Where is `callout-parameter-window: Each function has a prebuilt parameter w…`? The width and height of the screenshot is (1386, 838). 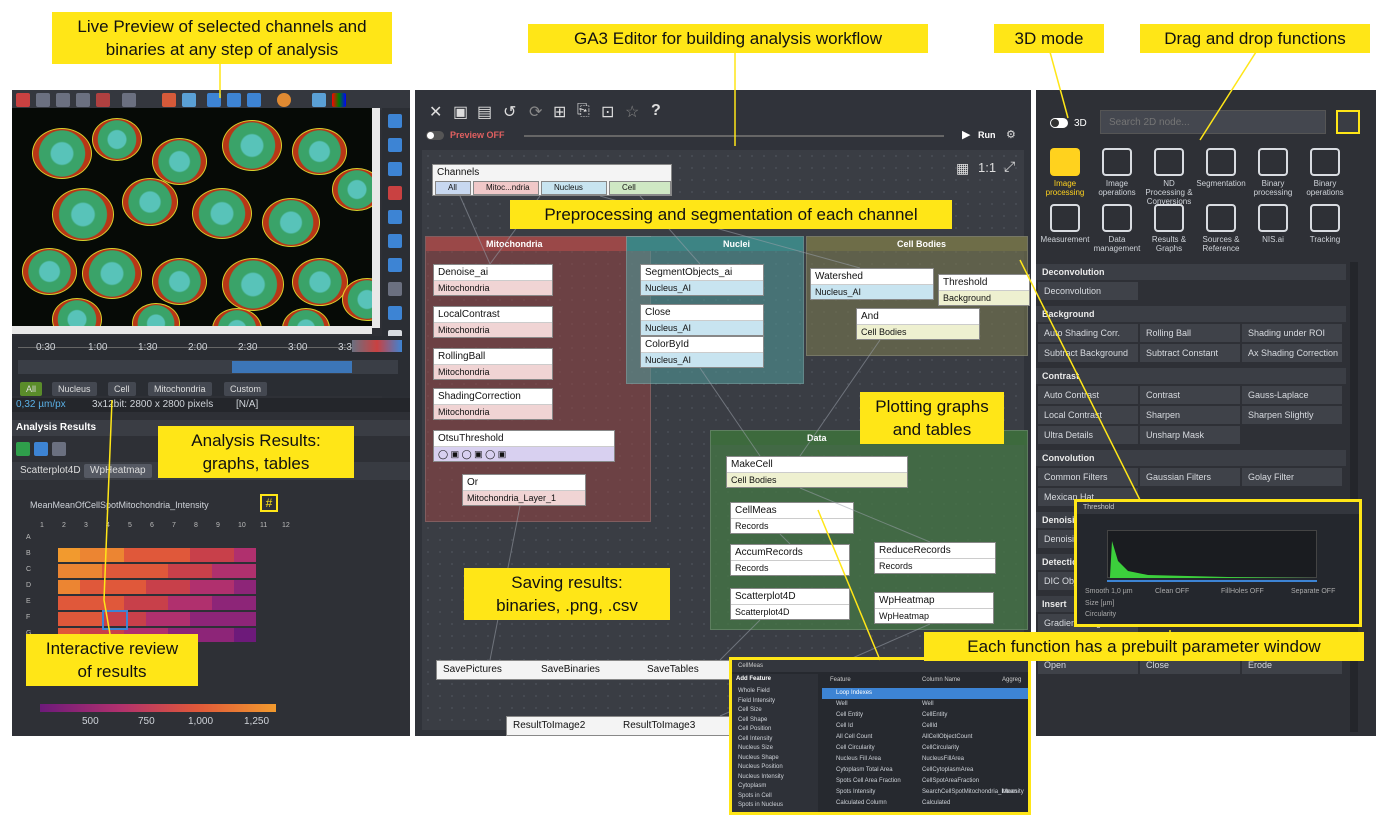
callout-parameter-window: Each function has a prebuilt parameter w… is located at coordinates (1144, 646).